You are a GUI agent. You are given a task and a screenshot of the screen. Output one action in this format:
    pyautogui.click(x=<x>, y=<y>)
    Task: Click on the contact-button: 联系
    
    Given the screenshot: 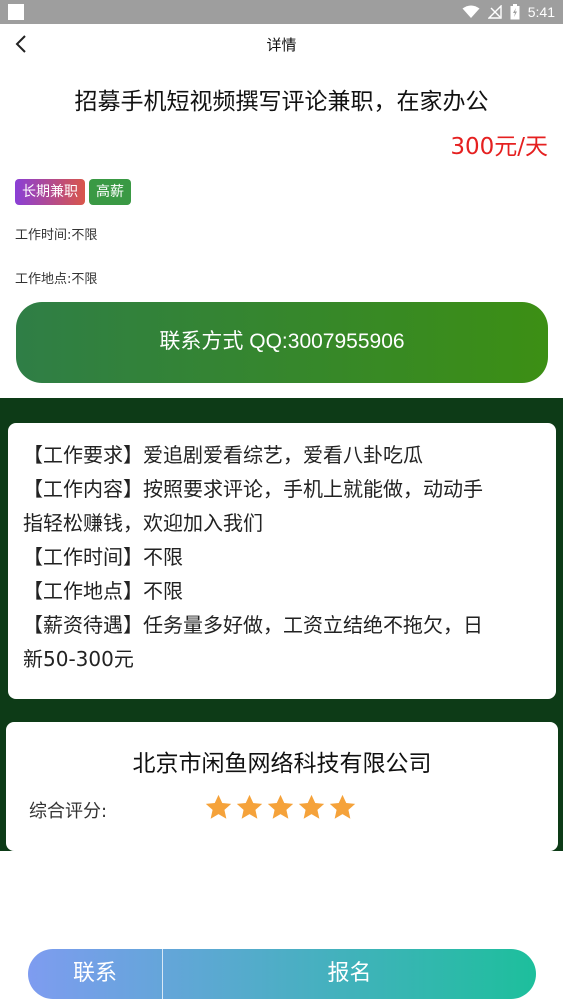 What is the action you would take?
    pyautogui.click(x=95, y=974)
    